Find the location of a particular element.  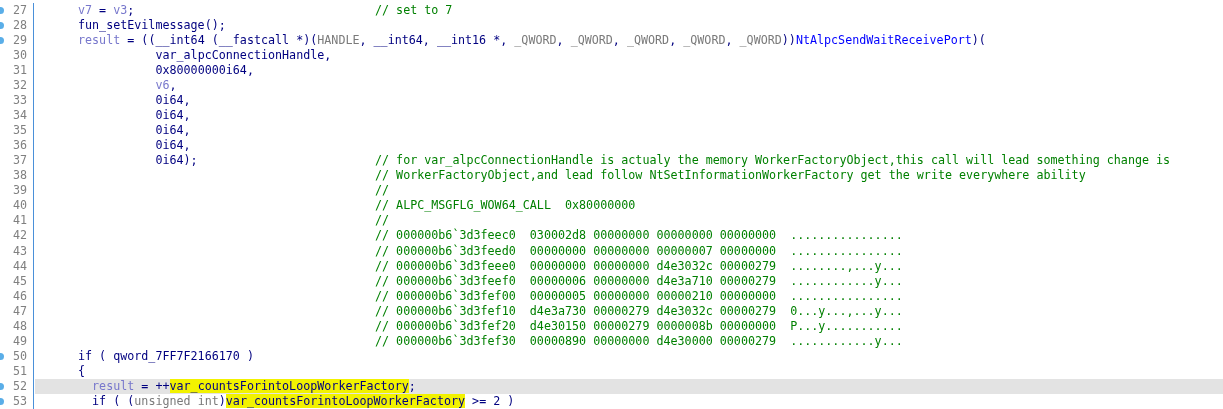

code-line: result = ((__int64 (__fastcall *)(HANDLE, __int64, __int16 *, _QWORD, _QWORD, _QWORD, _QWORD, _QWORD))NtAlpcSendWaitReceivePort)( is located at coordinates (532, 41).